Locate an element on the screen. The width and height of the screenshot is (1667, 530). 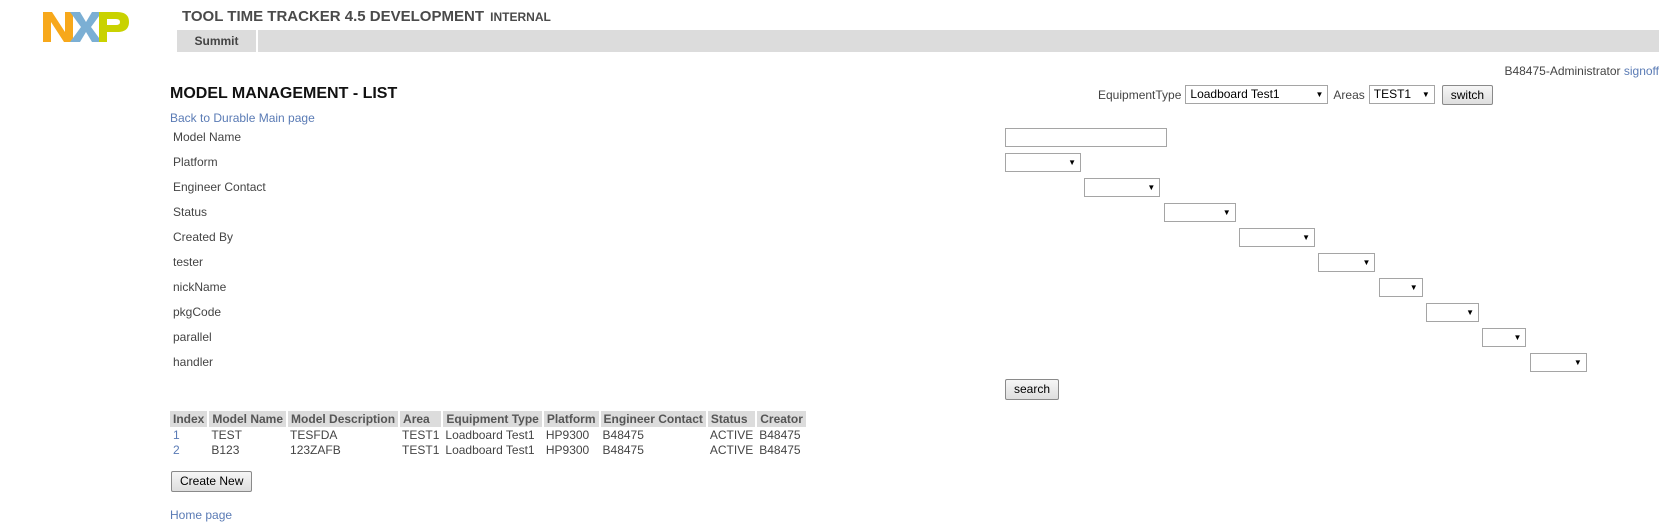
signoff-link: signoff is located at coordinates (1641, 71).